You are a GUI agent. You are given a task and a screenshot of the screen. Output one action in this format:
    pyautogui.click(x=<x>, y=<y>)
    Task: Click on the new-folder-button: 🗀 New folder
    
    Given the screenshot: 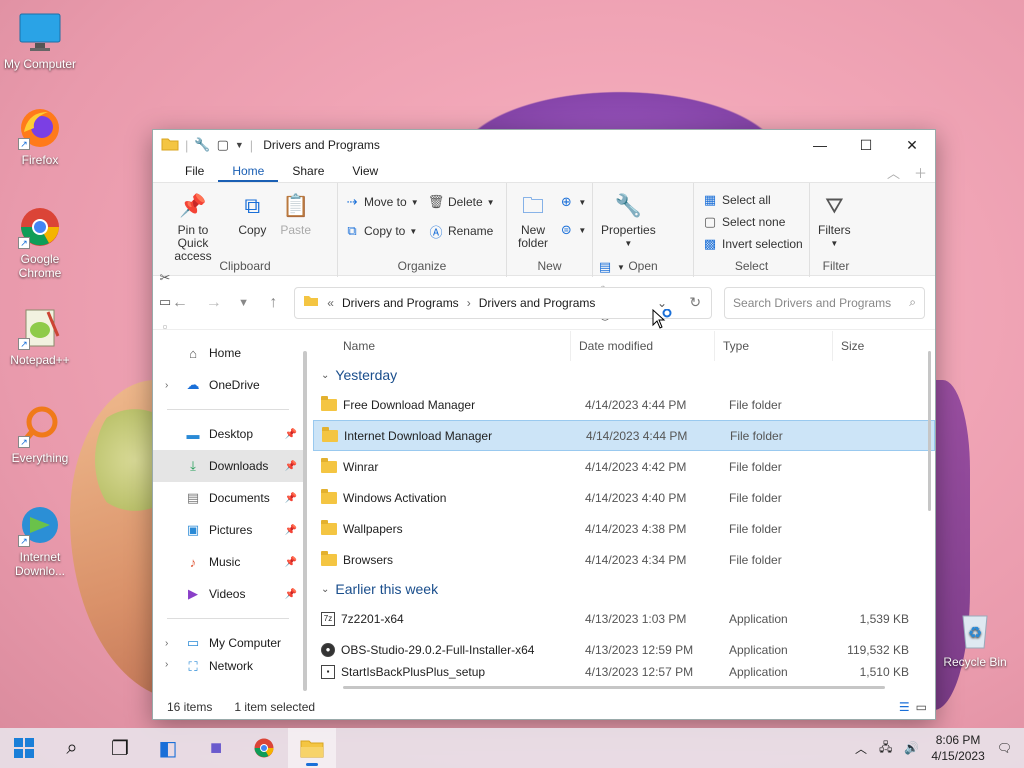 What is the action you would take?
    pyautogui.click(x=533, y=219)
    